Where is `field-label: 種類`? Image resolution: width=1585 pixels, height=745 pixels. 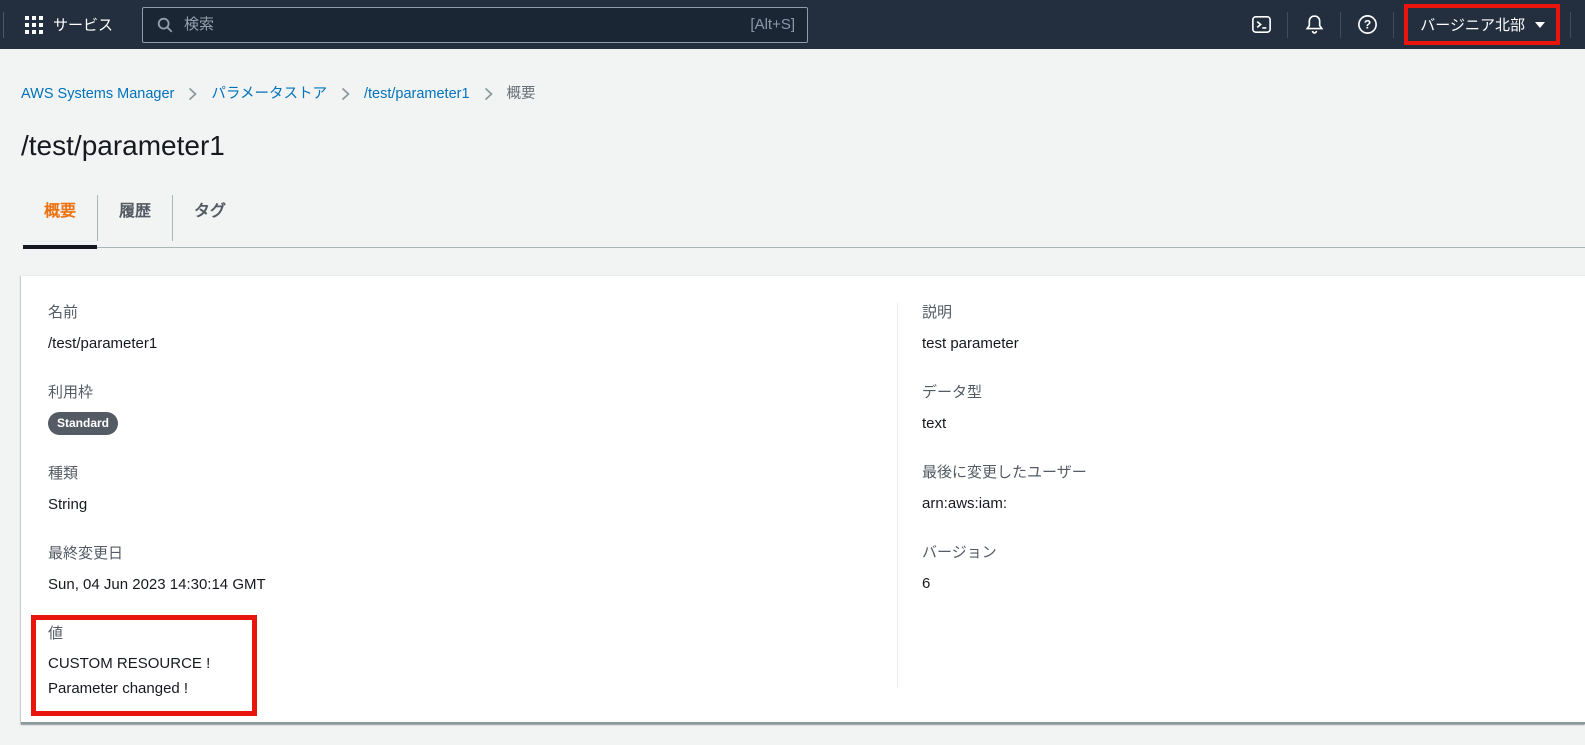
field-label: 種類 is located at coordinates (63, 473).